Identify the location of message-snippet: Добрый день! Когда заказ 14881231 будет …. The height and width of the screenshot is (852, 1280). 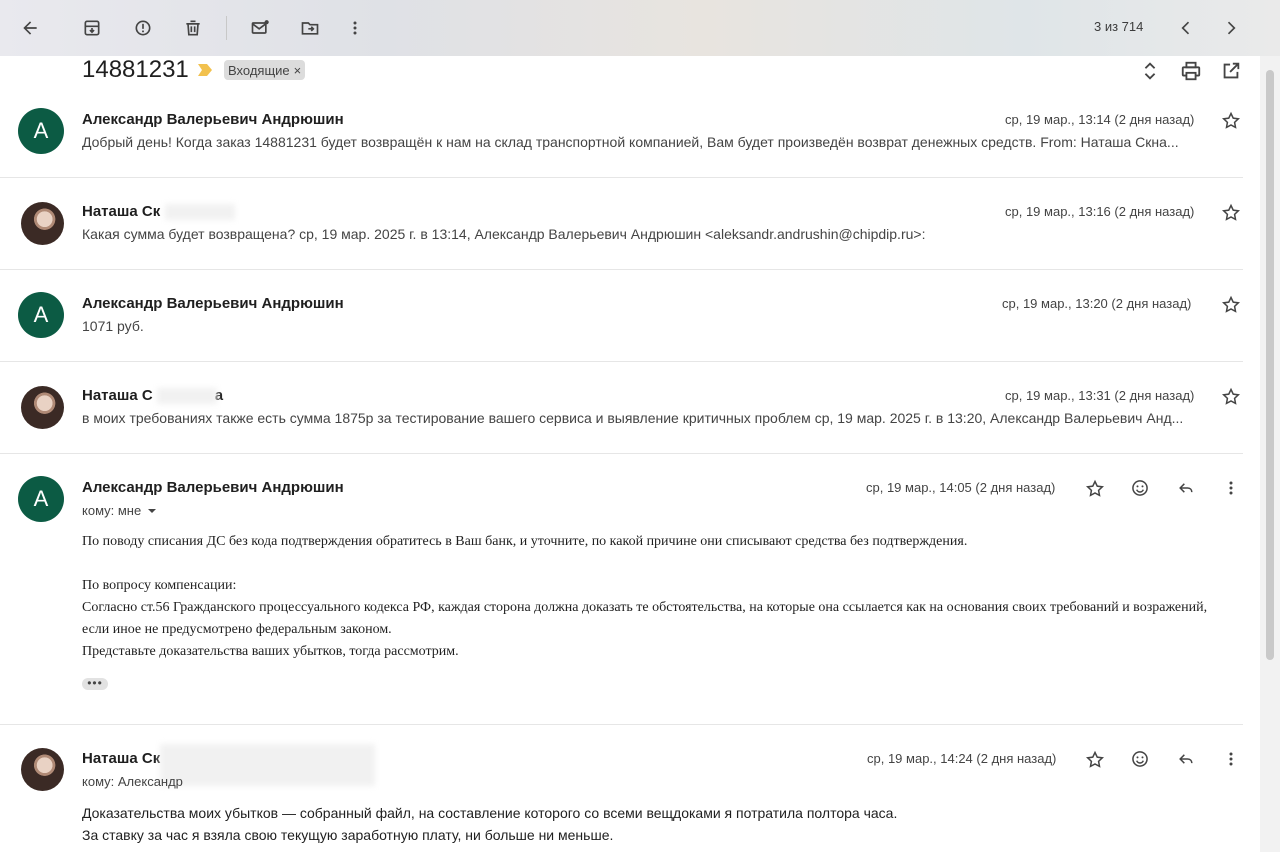
(662, 142).